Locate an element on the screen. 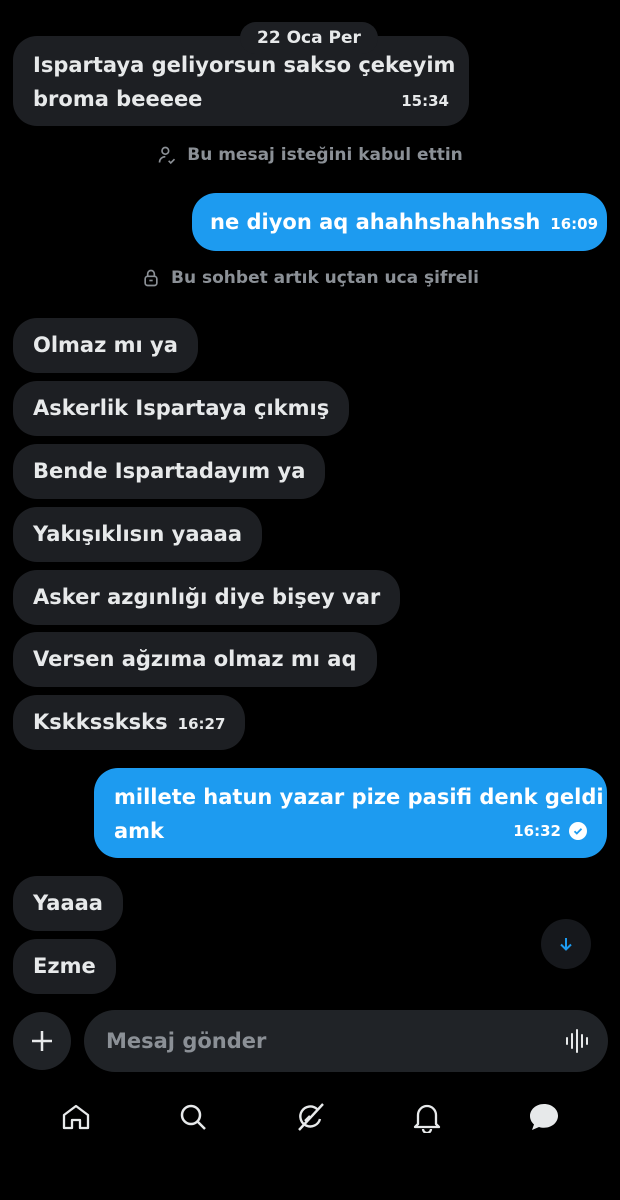 The height and width of the screenshot is (1200, 620). scroll-to-bottom-button is located at coordinates (566, 944).